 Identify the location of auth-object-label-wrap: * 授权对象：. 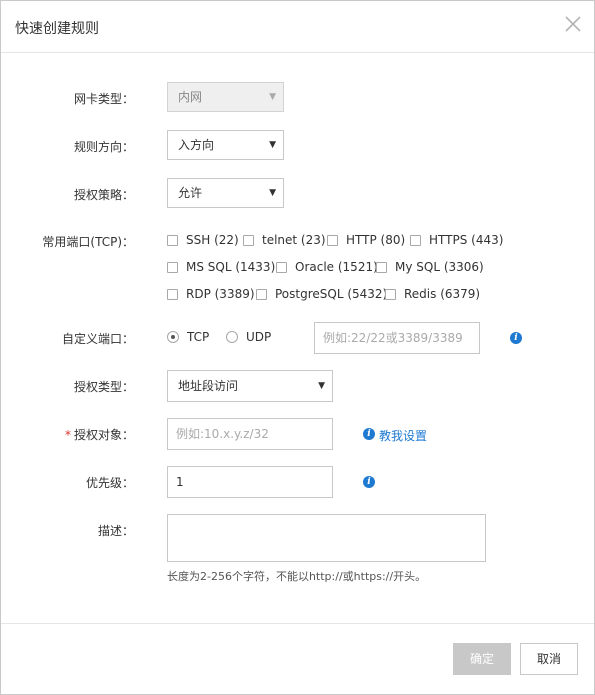
(67, 434).